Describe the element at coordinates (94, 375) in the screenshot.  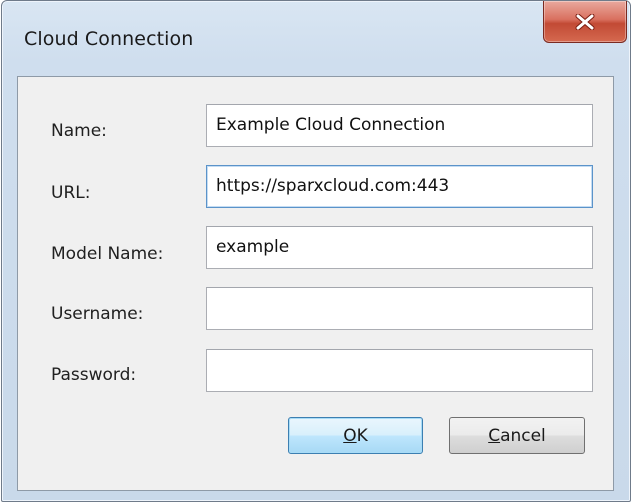
I see `password-label: Password:` at that location.